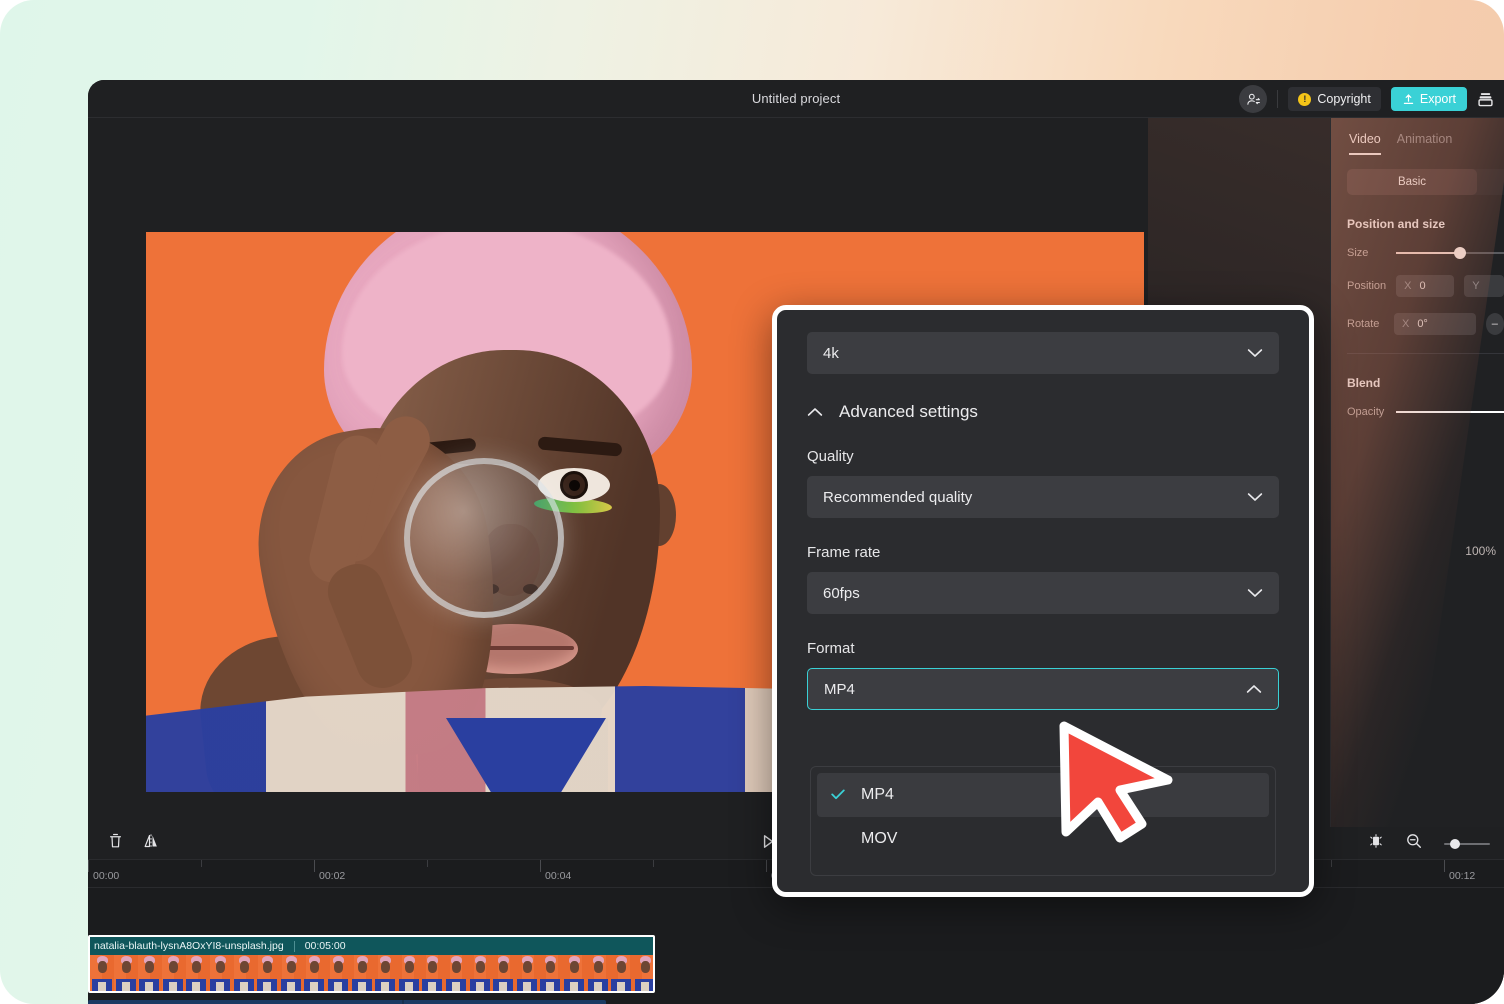 The image size is (1504, 1004). What do you see at coordinates (1425, 353) in the screenshot?
I see `sidebar-divider` at bounding box center [1425, 353].